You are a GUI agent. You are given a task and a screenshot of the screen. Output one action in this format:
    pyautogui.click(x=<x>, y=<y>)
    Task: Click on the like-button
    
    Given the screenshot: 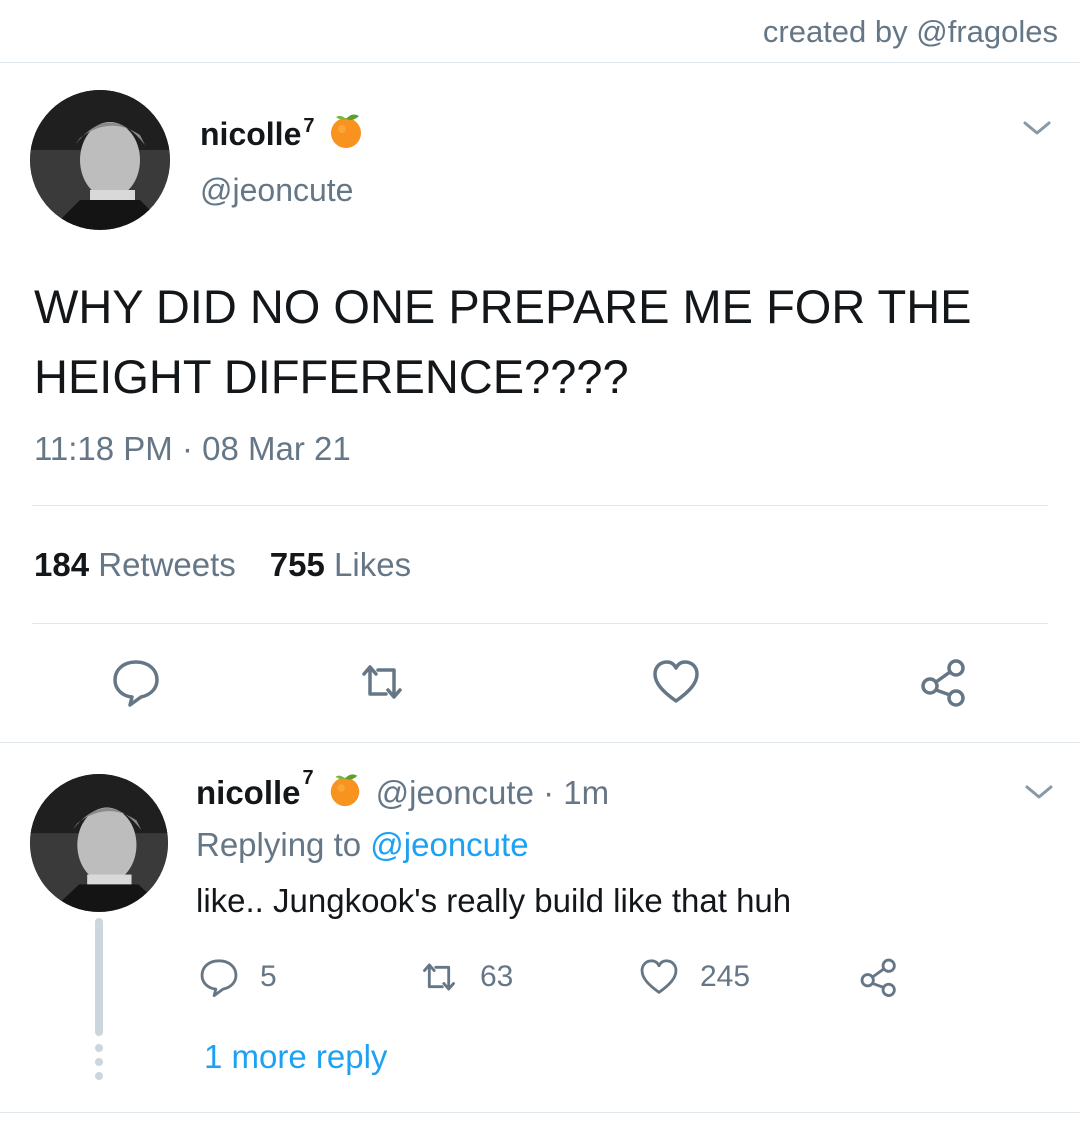 What is the action you would take?
    pyautogui.click(x=676, y=682)
    